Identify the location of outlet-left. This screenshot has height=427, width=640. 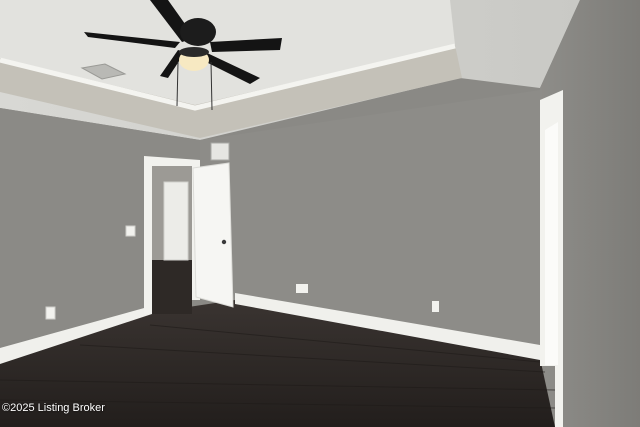
(50, 313).